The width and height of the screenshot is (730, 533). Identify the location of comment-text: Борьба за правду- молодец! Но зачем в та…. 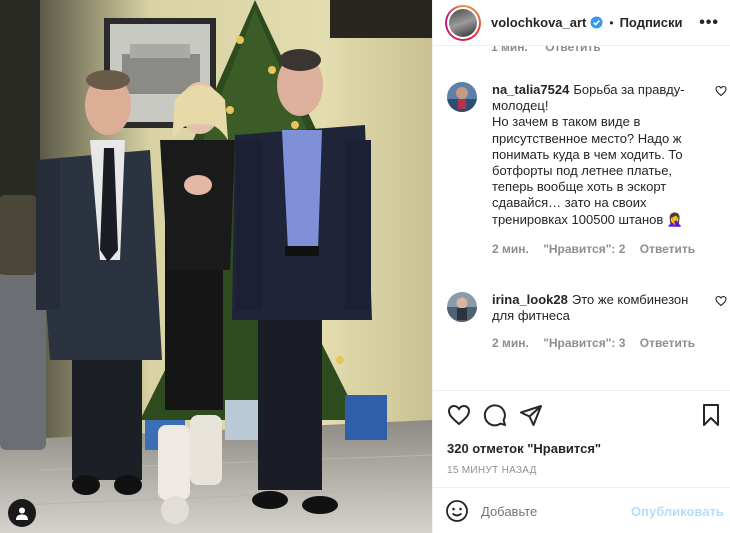
(588, 154).